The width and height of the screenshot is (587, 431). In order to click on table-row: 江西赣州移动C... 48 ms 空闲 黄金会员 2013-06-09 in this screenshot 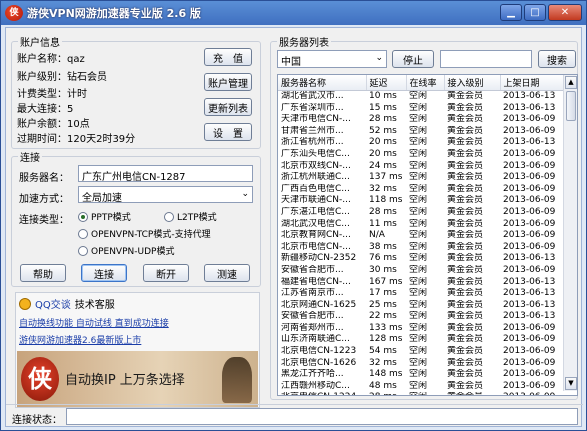, I will do `click(423, 387)`.